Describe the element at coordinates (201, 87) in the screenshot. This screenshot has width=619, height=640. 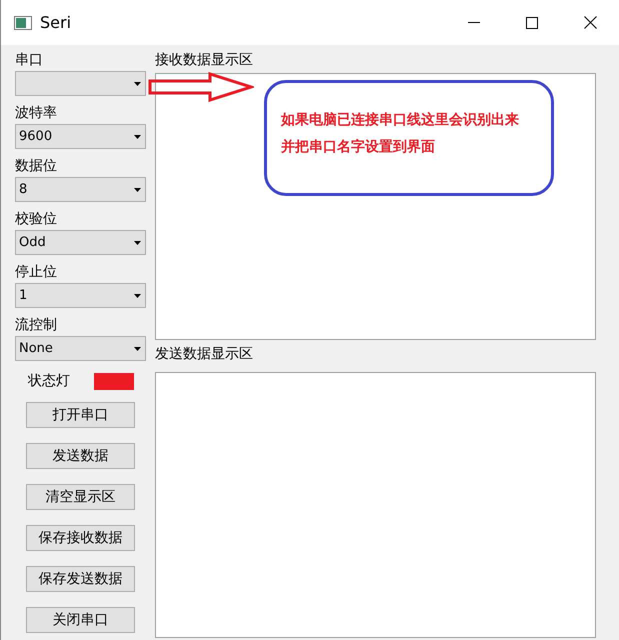
I see `arrow-icon` at that location.